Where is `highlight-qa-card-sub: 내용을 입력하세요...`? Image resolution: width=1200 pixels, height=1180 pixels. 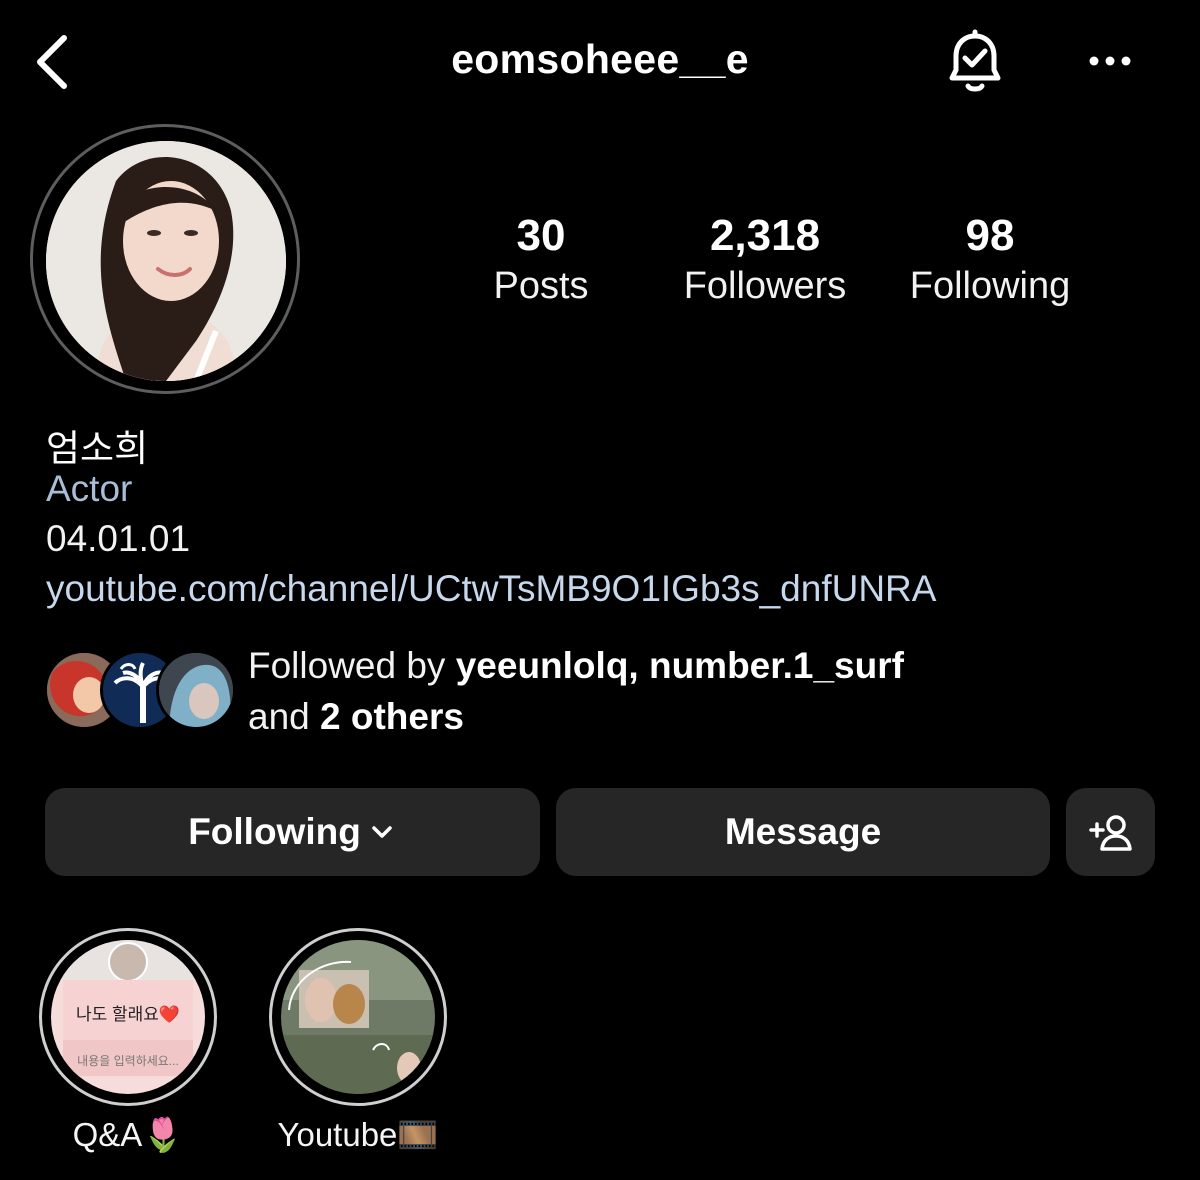
highlight-qa-card-sub: 내용을 입력하세요... is located at coordinates (128, 1061).